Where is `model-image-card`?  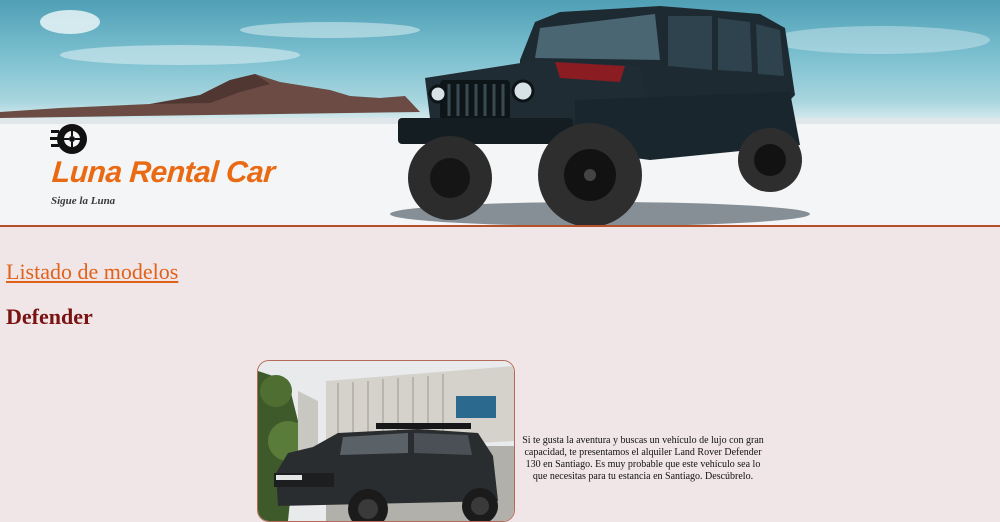
model-image-card is located at coordinates (386, 441).